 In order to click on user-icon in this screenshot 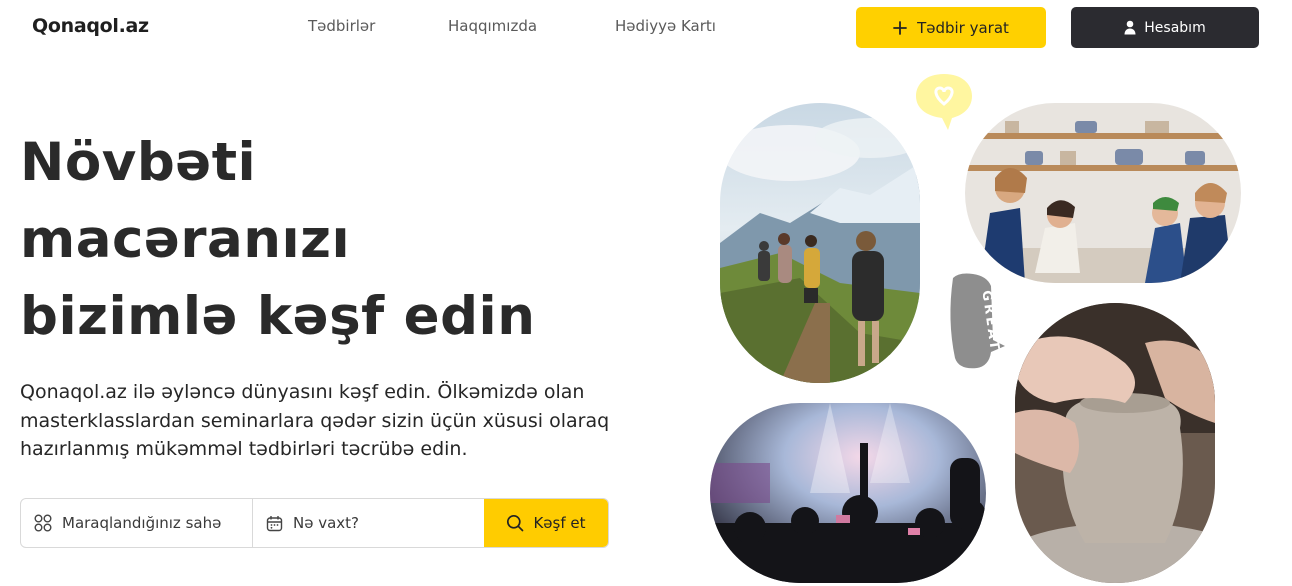, I will do `click(1130, 27)`.